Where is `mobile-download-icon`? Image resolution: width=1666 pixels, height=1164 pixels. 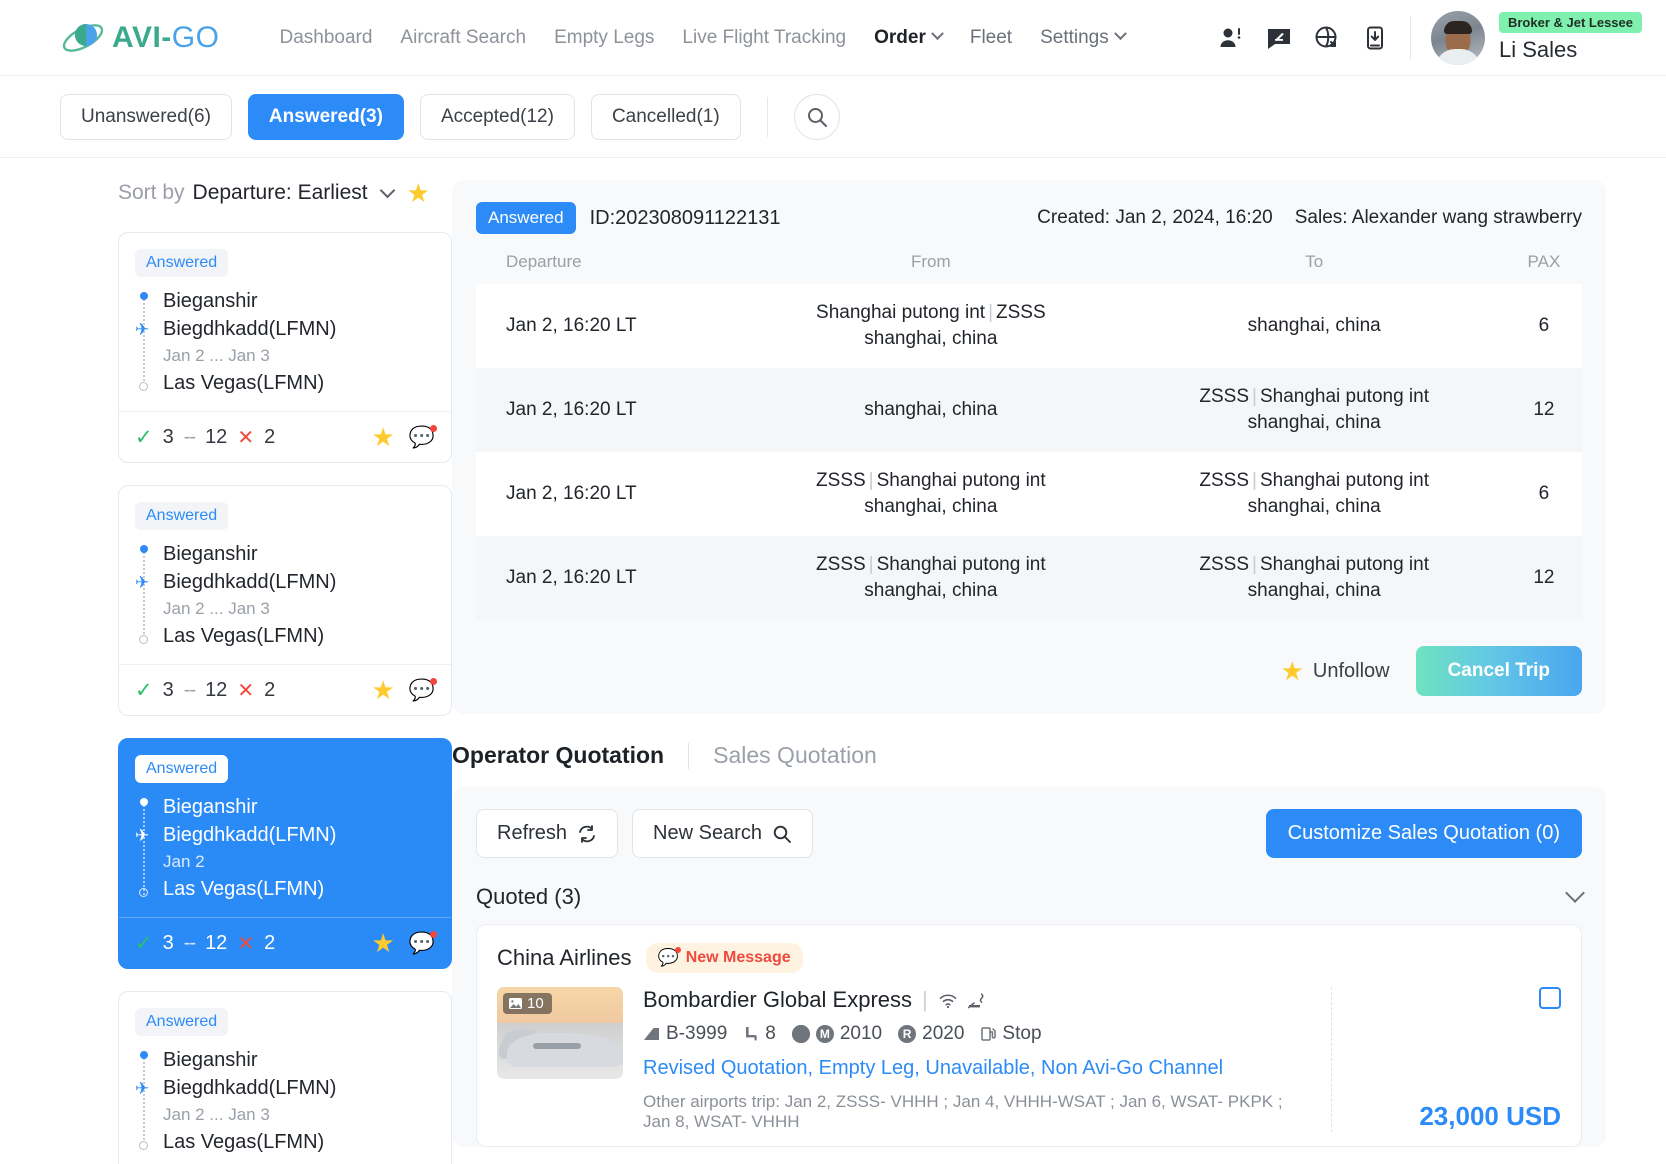
mobile-download-icon is located at coordinates (1375, 38).